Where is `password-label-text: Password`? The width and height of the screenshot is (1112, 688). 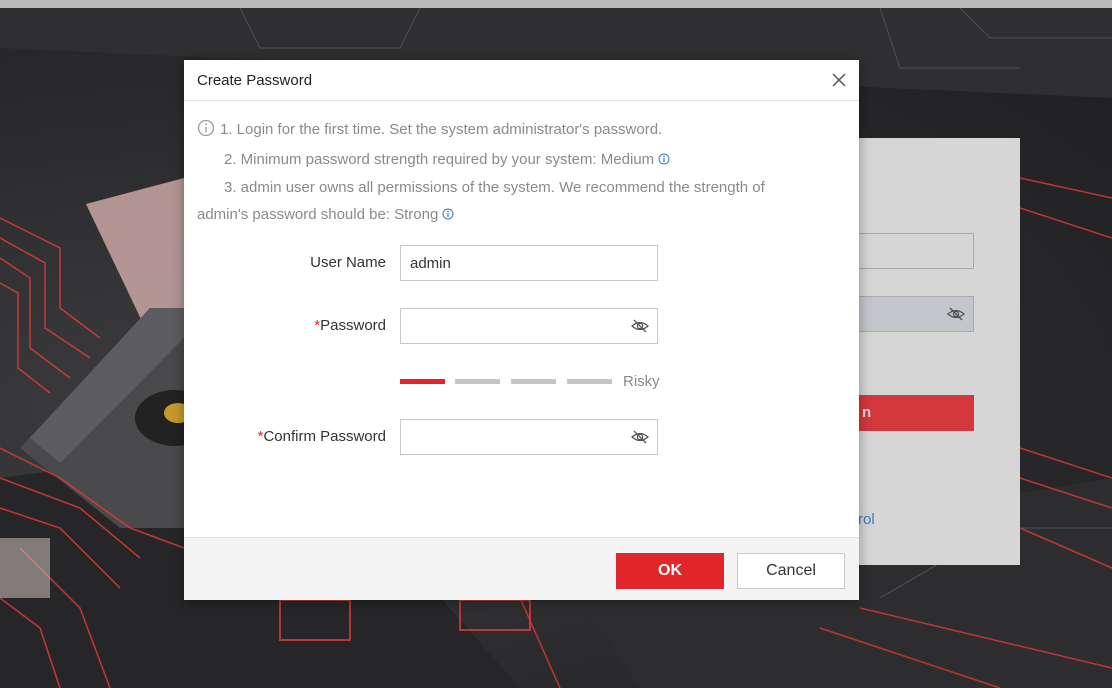 password-label-text: Password is located at coordinates (353, 325).